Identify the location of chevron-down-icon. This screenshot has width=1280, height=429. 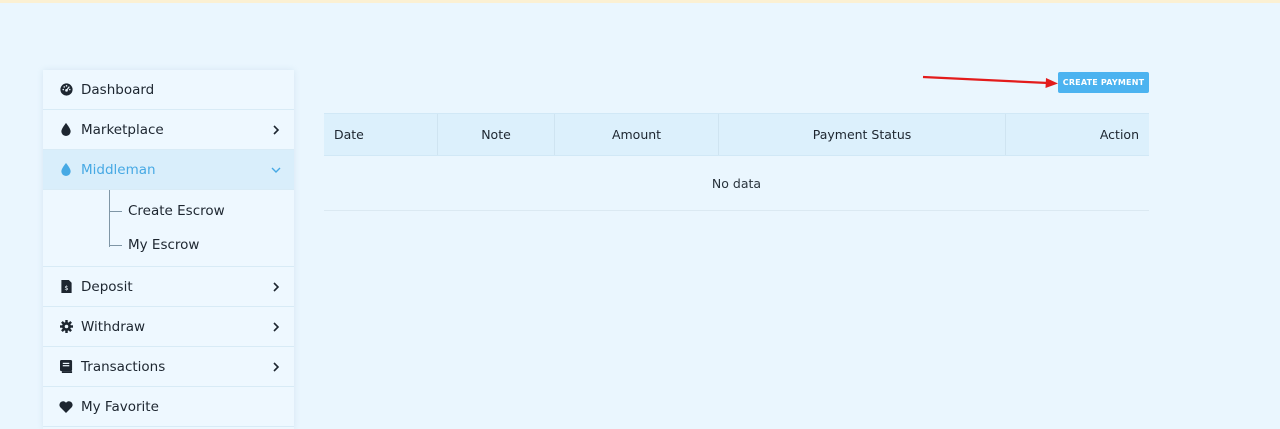
(276, 170).